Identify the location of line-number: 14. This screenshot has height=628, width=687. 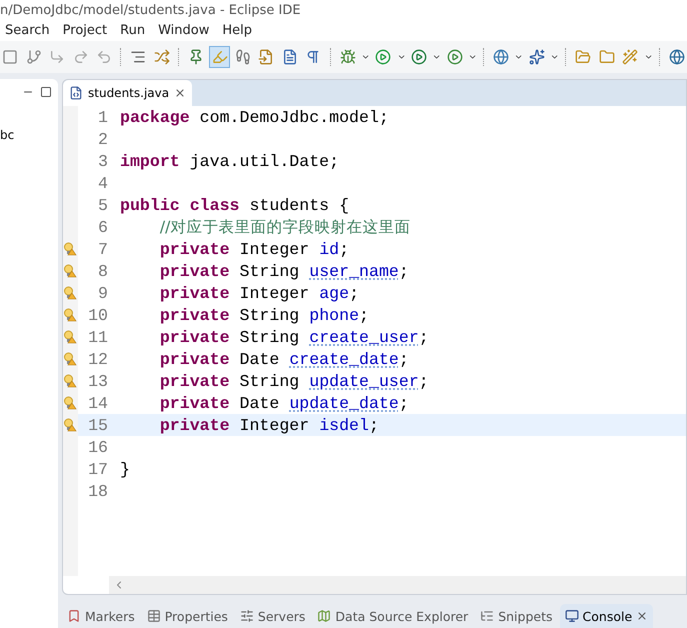
(98, 403).